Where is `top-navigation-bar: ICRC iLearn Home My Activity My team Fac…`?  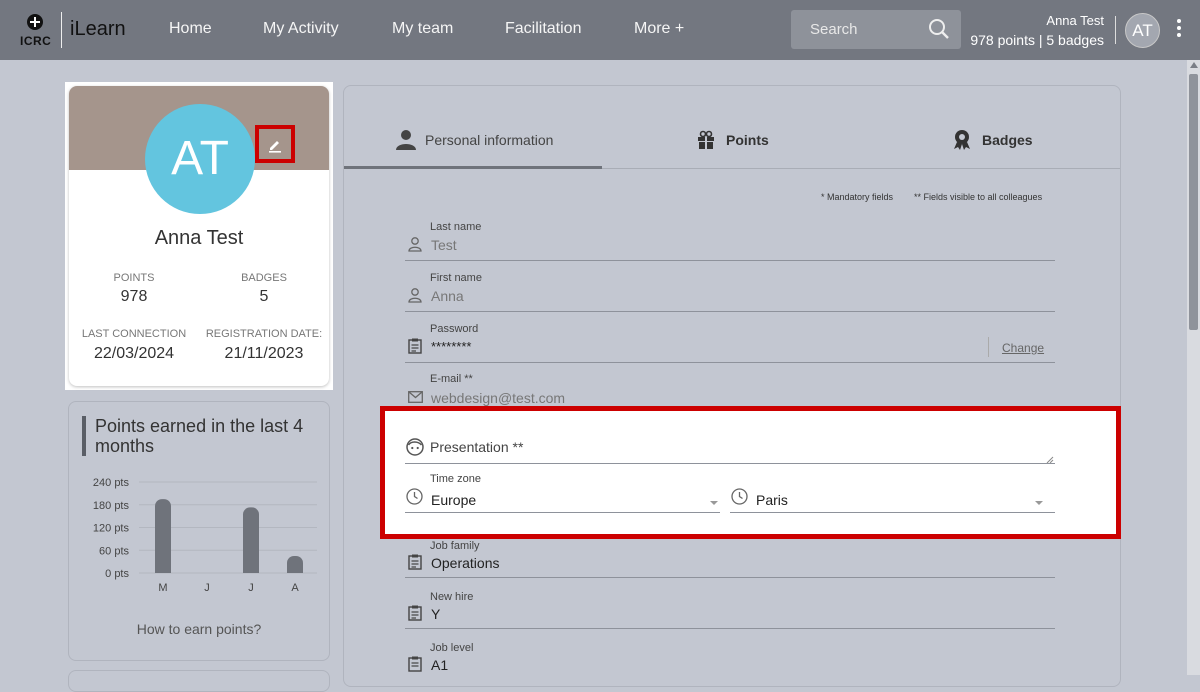
top-navigation-bar: ICRC iLearn Home My Activity My team Fac… is located at coordinates (600, 30).